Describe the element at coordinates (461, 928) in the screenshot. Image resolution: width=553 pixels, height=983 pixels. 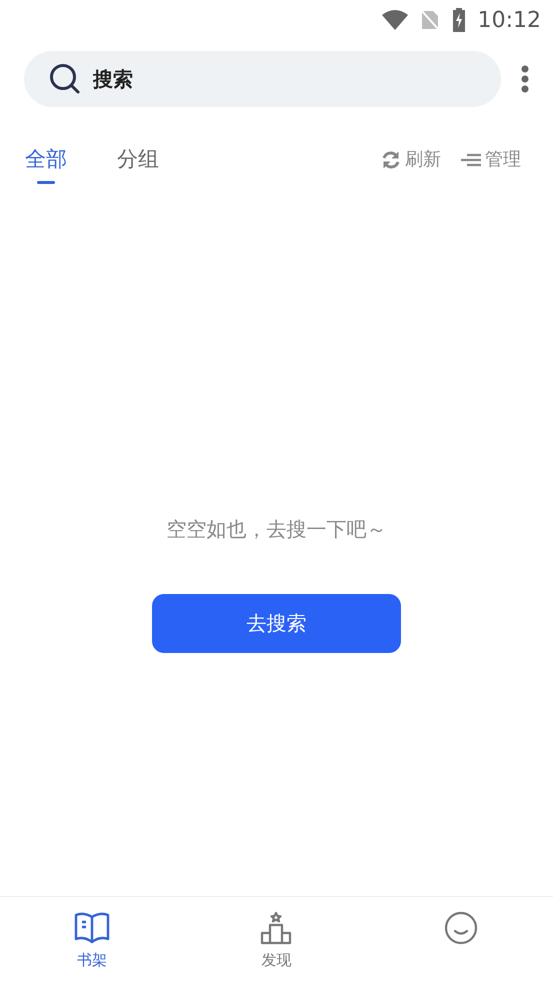
I see `smiley-icon` at that location.